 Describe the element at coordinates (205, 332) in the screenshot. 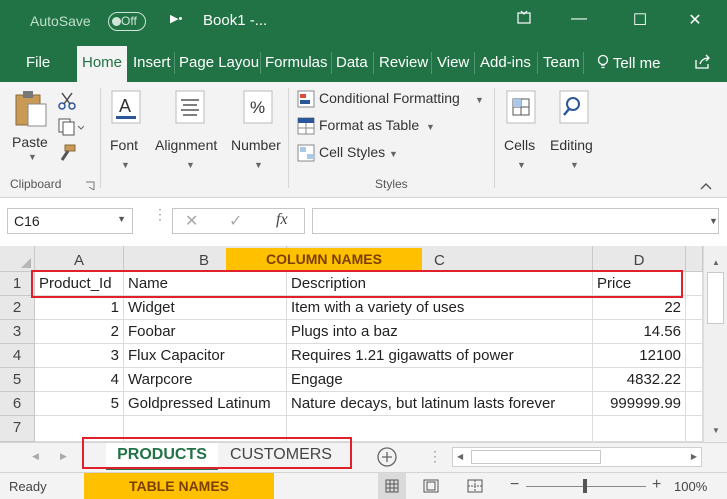

I see `cell-b3: Foobar` at that location.